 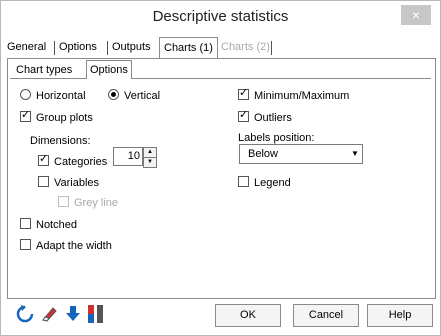 What do you see at coordinates (25, 94) in the screenshot?
I see `radio-horizontal-circle` at bounding box center [25, 94].